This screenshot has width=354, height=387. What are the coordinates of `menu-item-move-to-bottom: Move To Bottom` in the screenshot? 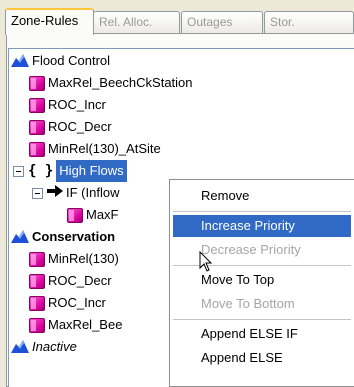 It's located at (248, 303).